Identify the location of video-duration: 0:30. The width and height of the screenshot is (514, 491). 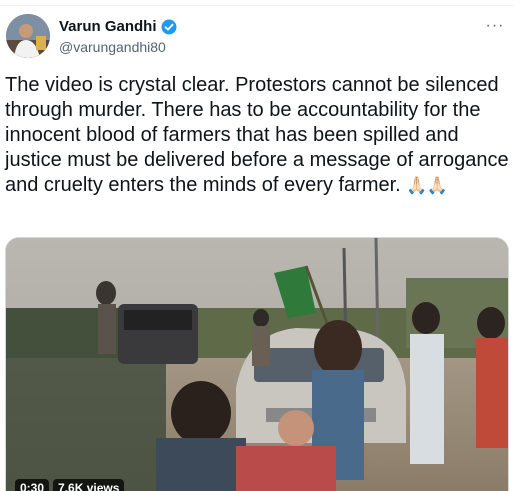
(32, 485).